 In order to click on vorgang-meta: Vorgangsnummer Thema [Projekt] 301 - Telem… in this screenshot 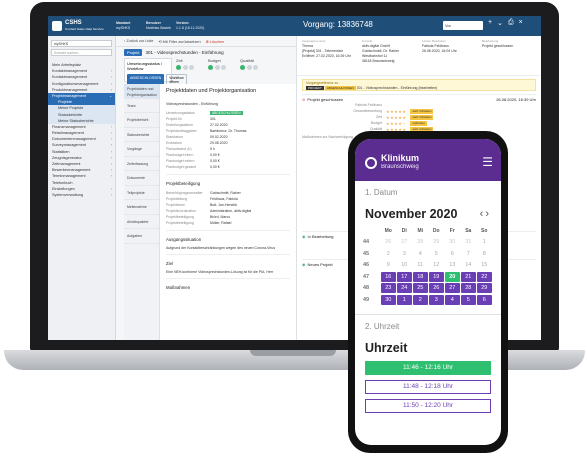, I will do `click(419, 56)`.